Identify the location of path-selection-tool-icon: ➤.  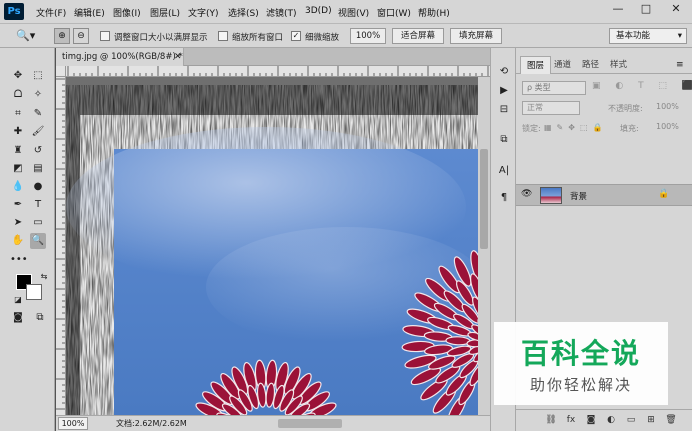
(18, 223).